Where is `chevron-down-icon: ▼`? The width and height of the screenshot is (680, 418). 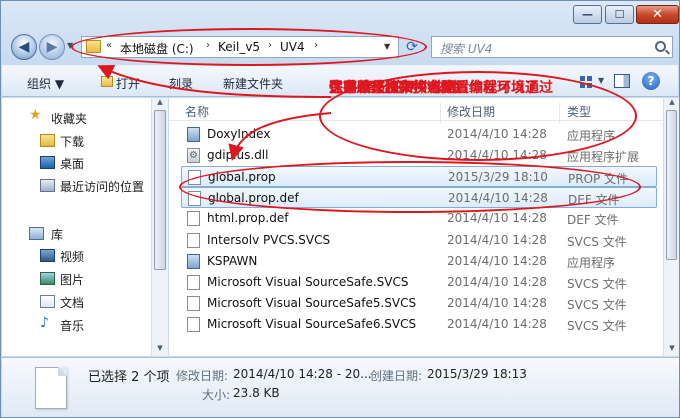
chevron-down-icon: ▼ is located at coordinates (70, 45).